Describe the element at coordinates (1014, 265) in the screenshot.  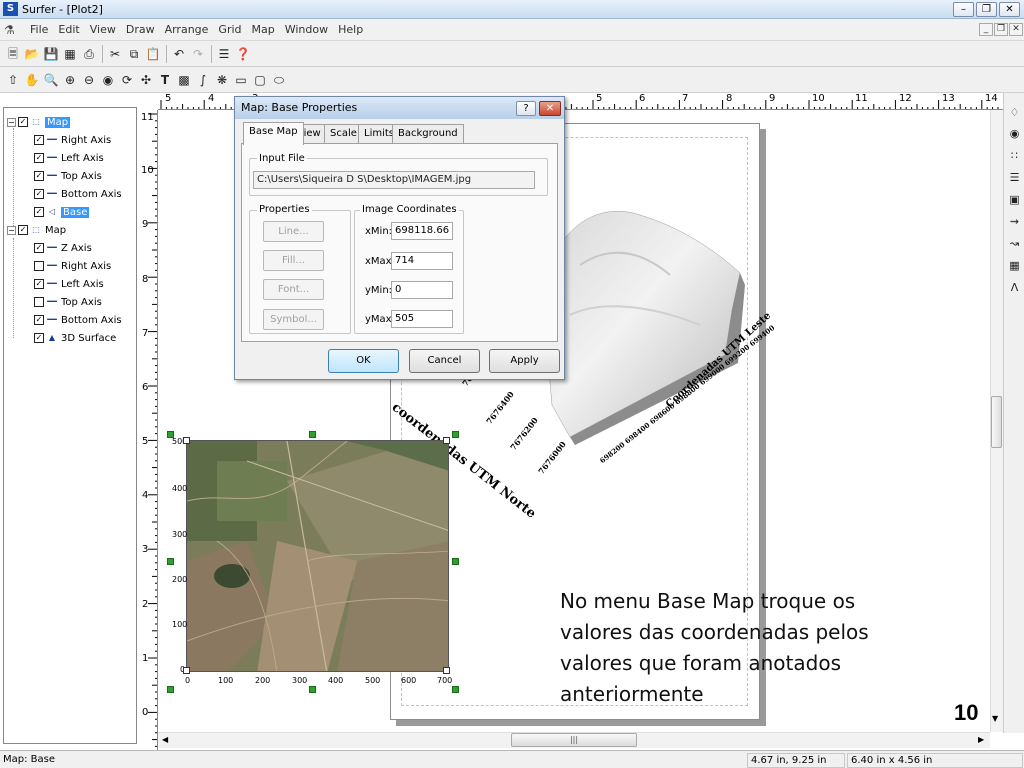
I see `wireframe-icon: ▦` at that location.